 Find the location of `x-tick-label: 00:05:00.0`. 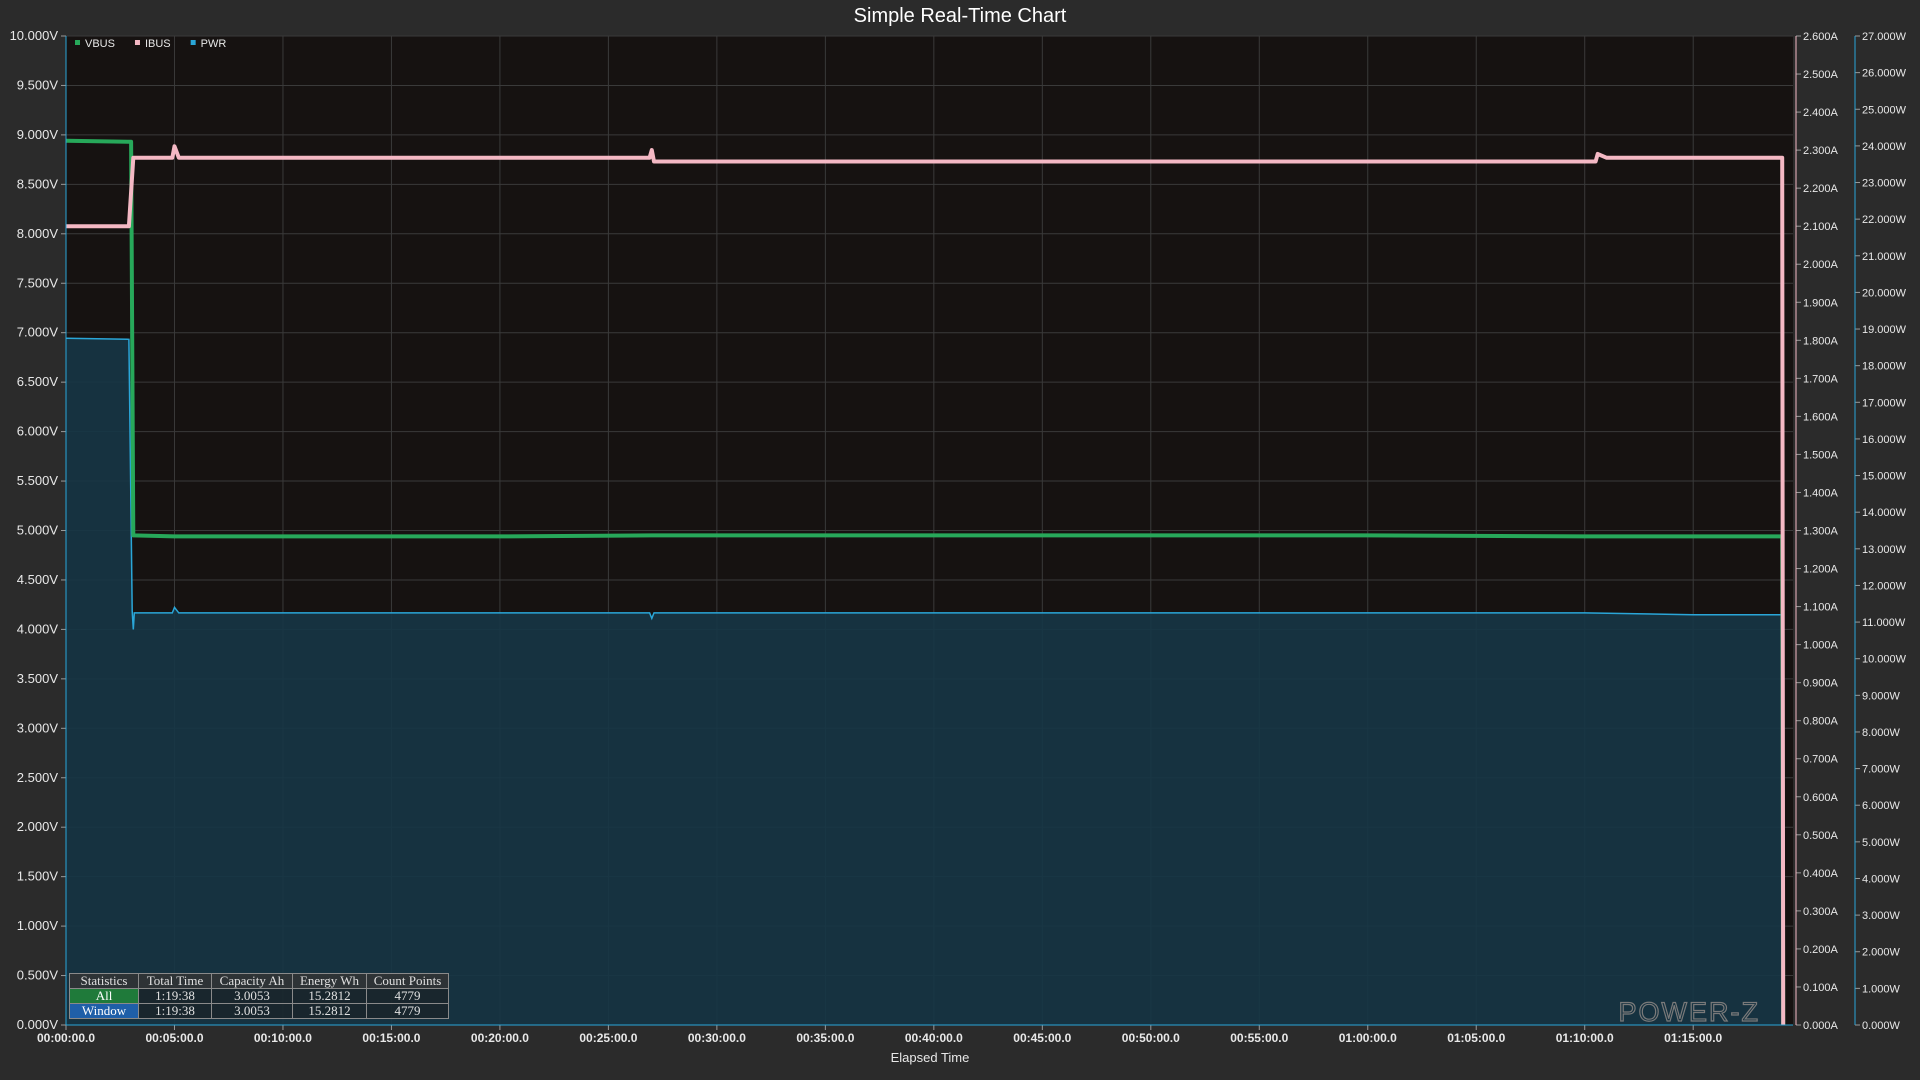

x-tick-label: 00:05:00.0 is located at coordinates (174, 1038).